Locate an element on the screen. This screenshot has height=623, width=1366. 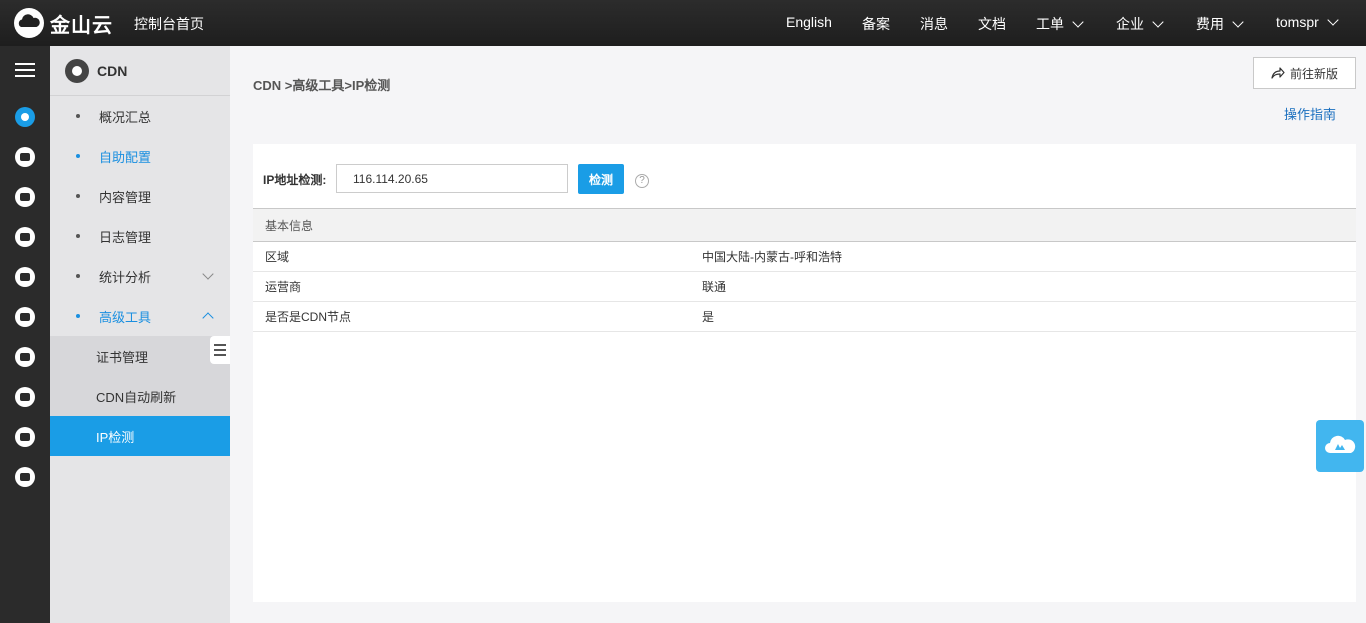
nav-filing-label: 备案 is located at coordinates (876, 24).